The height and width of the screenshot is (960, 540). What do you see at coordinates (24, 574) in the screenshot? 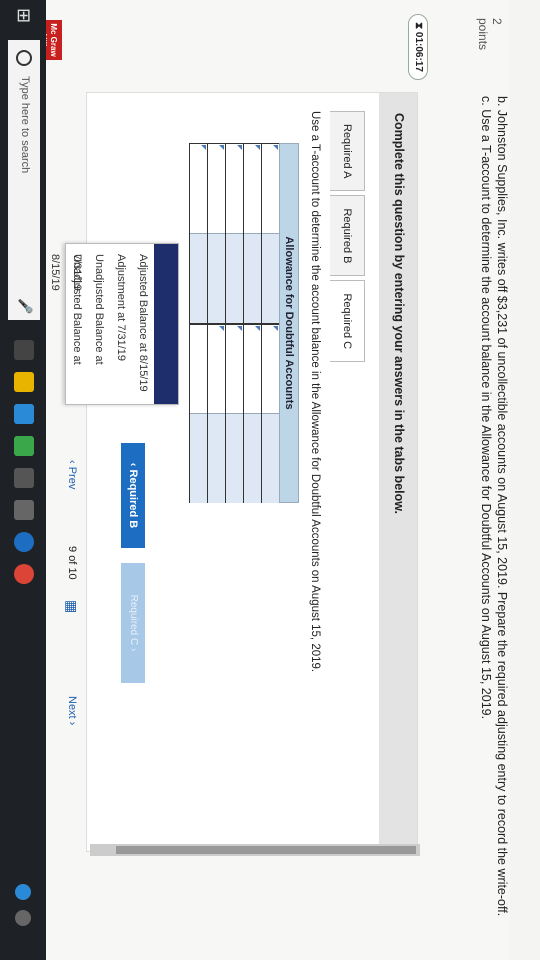
I see `chrome-icon` at bounding box center [24, 574].